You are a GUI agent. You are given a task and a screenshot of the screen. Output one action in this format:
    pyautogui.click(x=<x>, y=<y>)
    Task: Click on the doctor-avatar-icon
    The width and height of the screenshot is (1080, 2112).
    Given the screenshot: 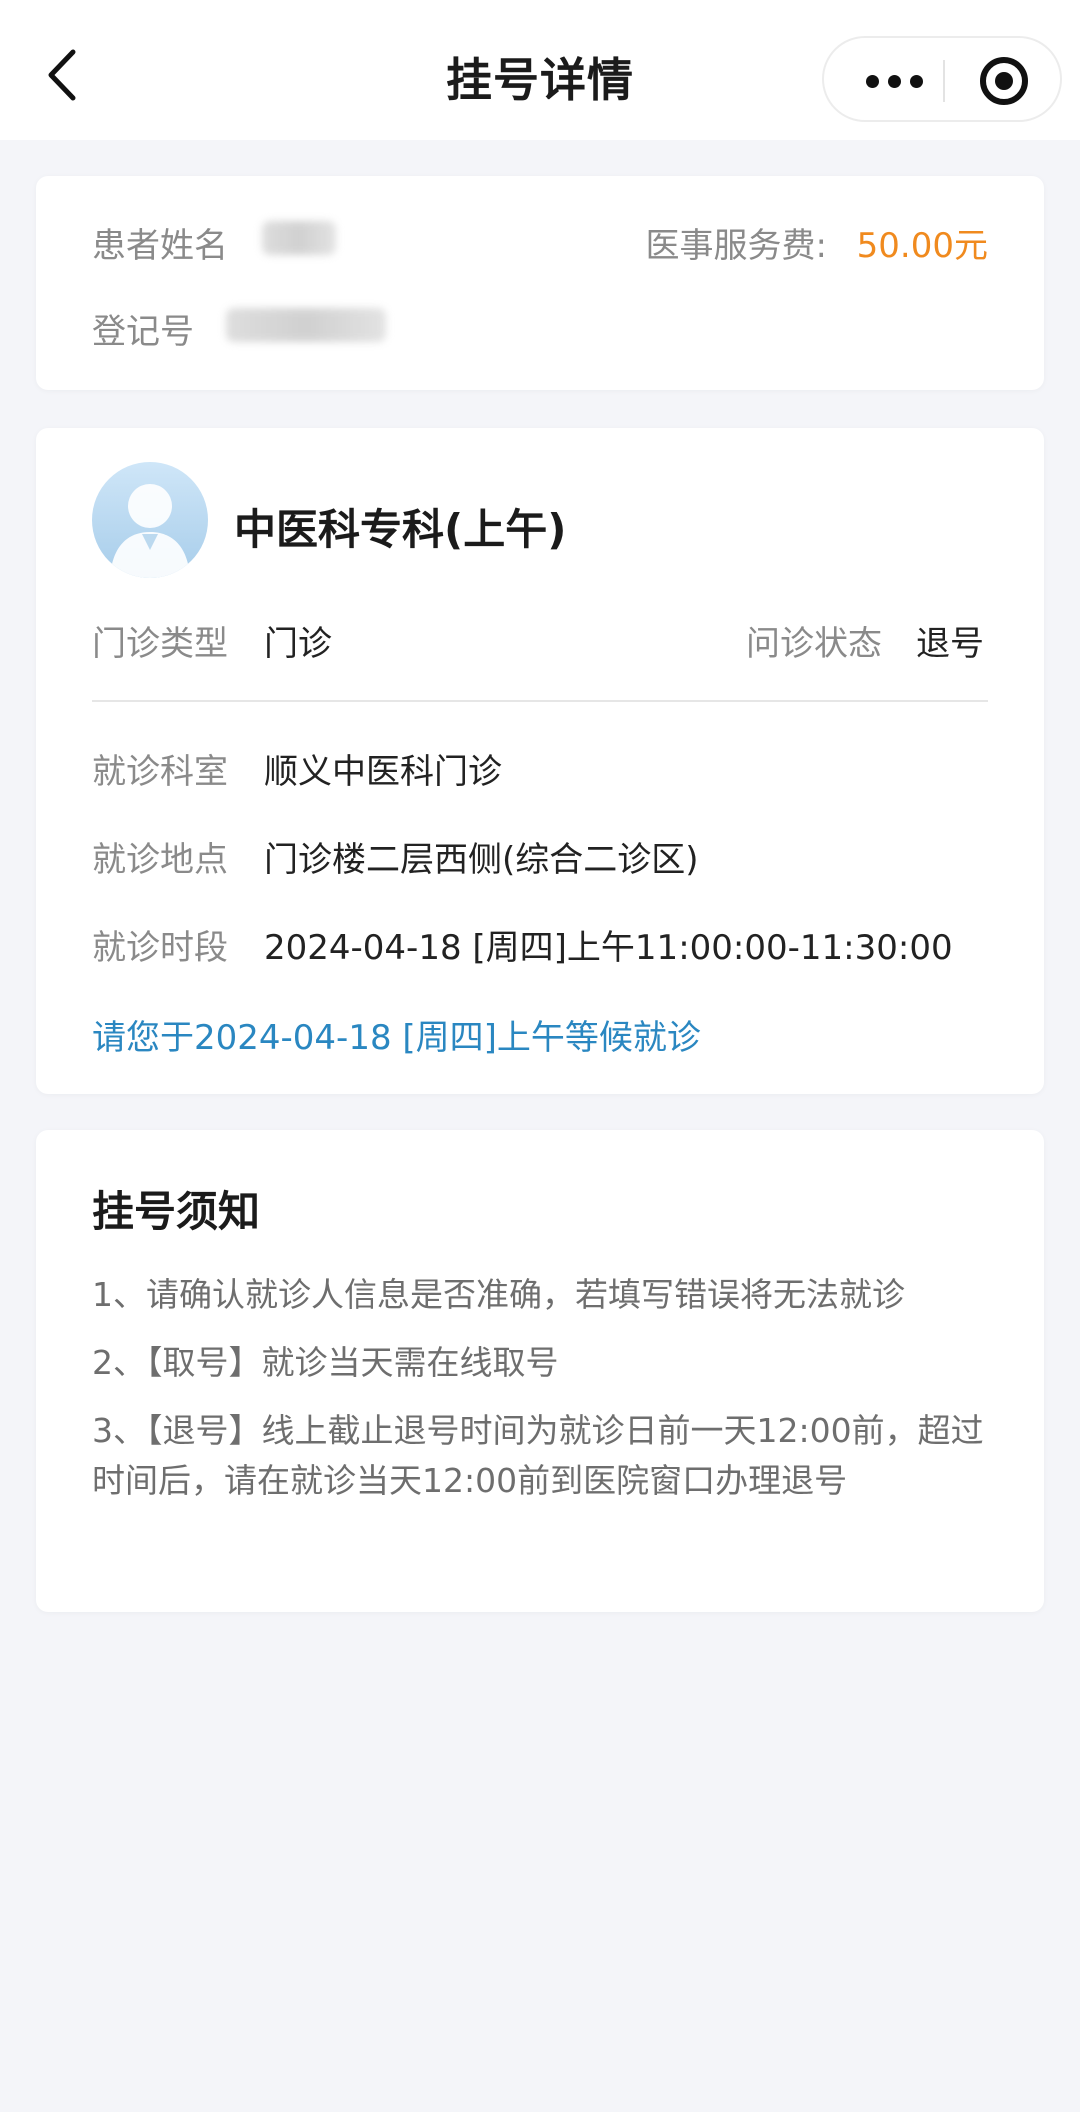 What is the action you would take?
    pyautogui.click(x=150, y=520)
    